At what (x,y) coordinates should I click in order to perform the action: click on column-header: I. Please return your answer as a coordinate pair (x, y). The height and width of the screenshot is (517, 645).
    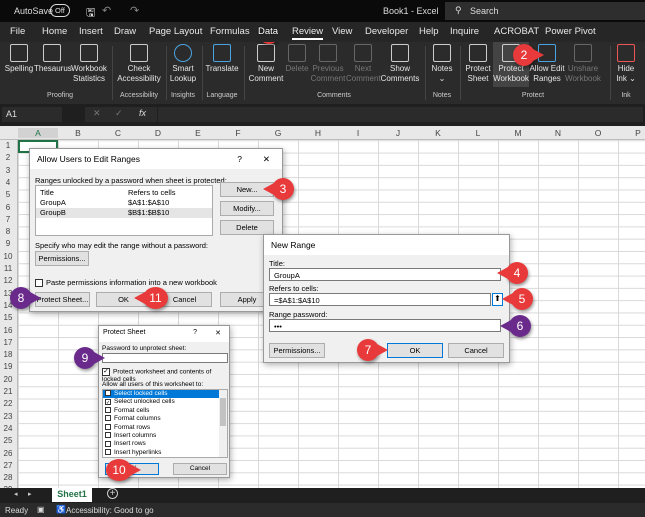
    Looking at the image, I should click on (358, 133).